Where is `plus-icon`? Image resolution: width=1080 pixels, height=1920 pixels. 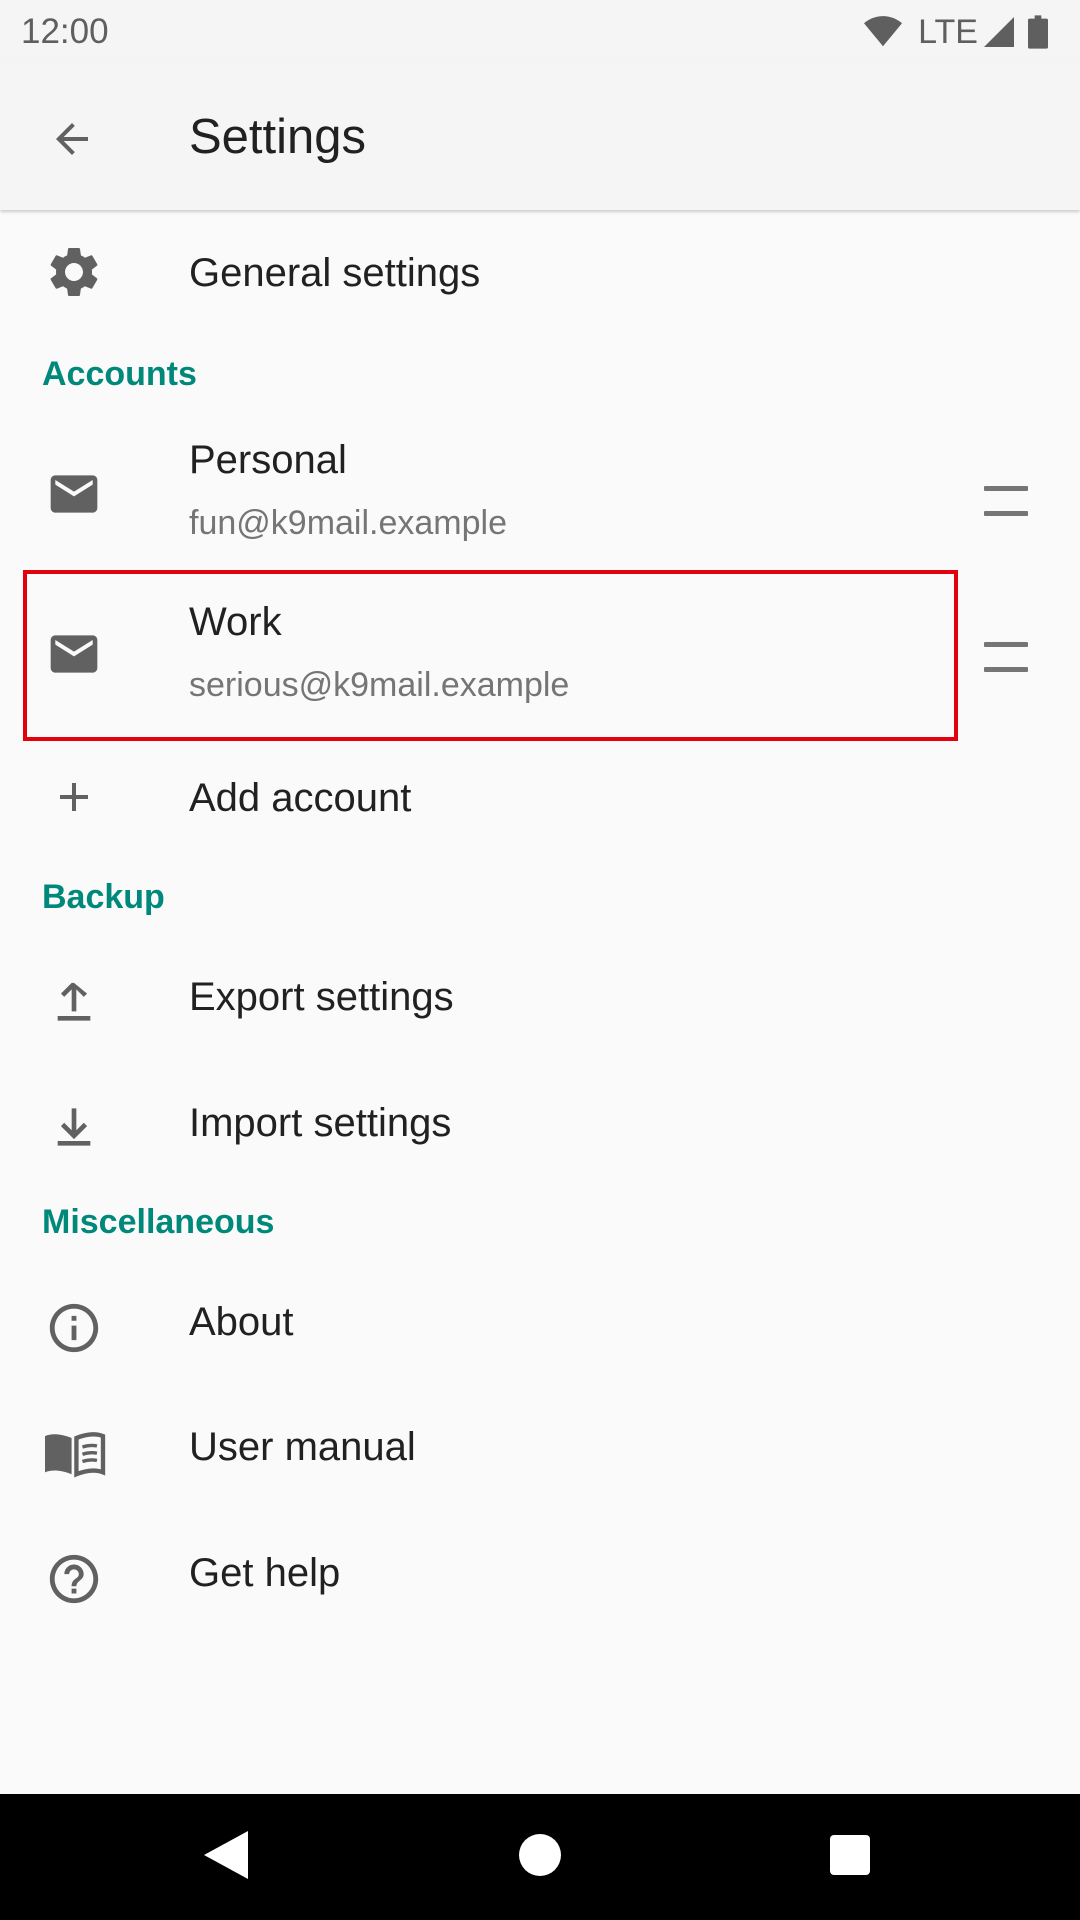 plus-icon is located at coordinates (74, 797).